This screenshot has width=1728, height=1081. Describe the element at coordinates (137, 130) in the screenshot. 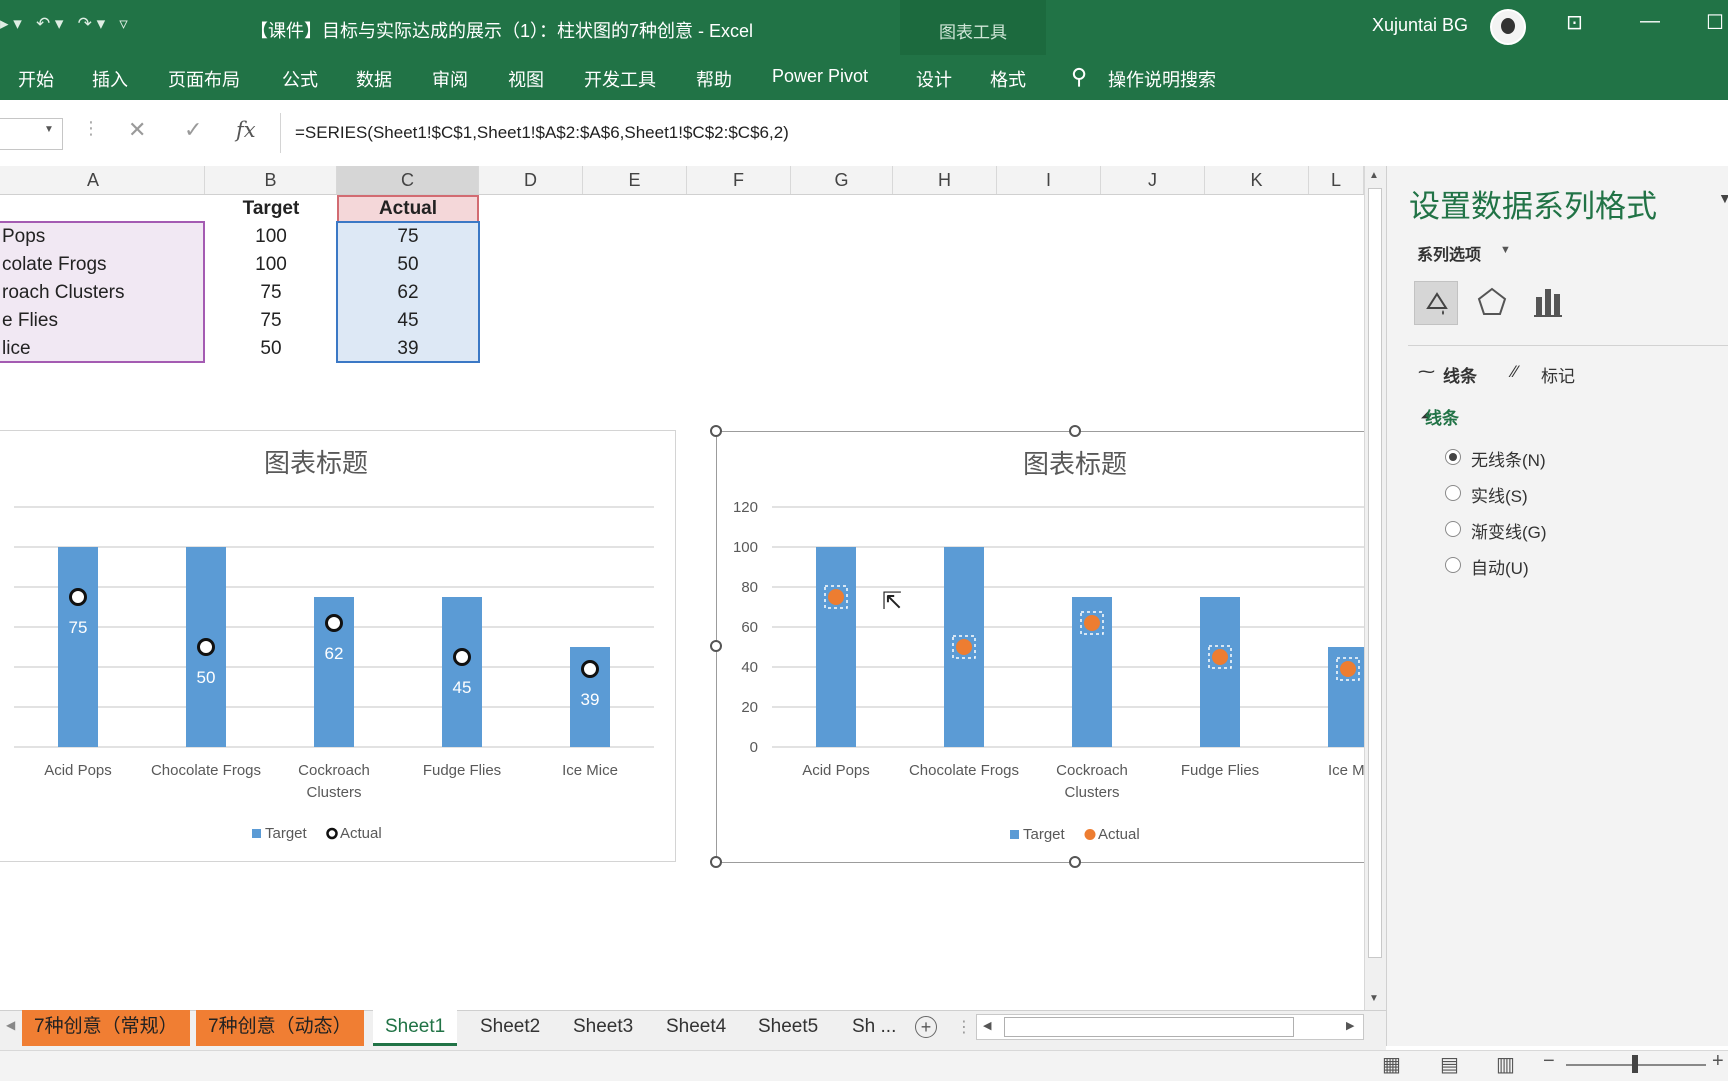

I see `cancel-icon: ✕` at that location.